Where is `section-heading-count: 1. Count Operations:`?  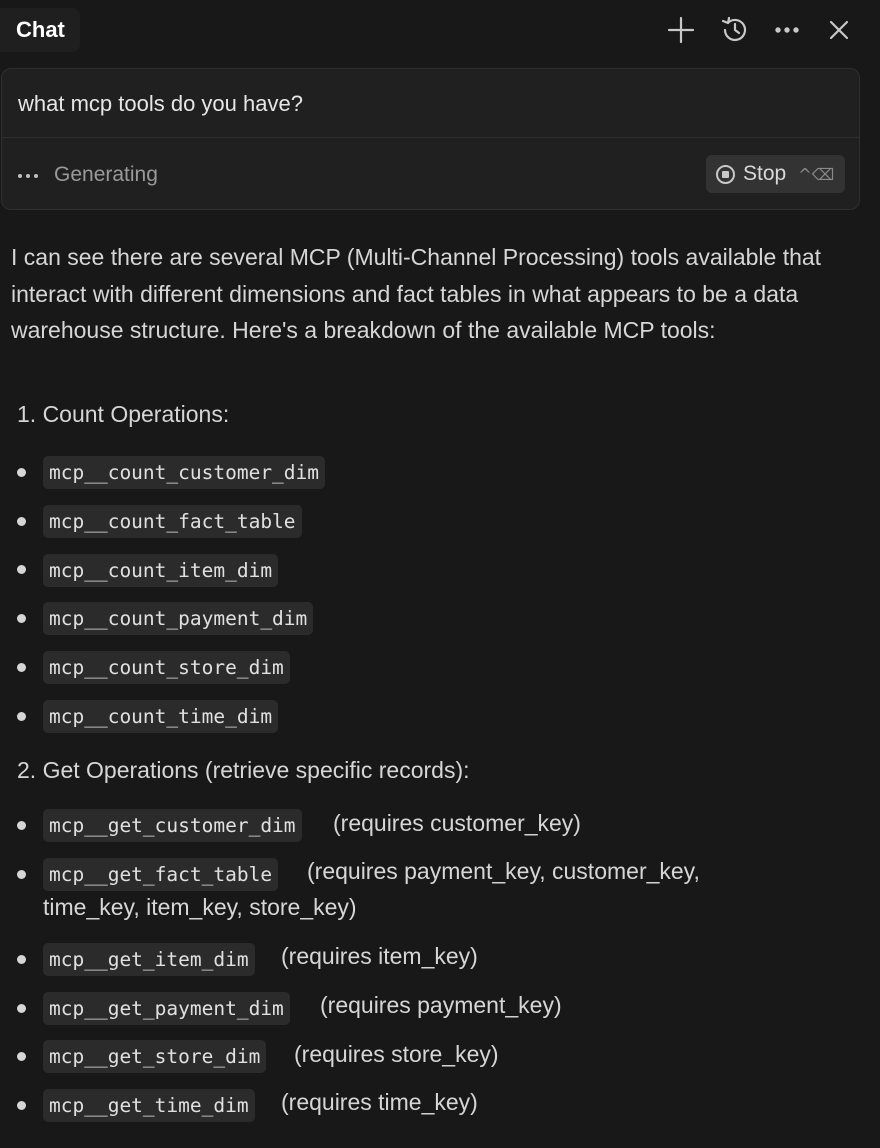 section-heading-count: 1. Count Operations: is located at coordinates (123, 414).